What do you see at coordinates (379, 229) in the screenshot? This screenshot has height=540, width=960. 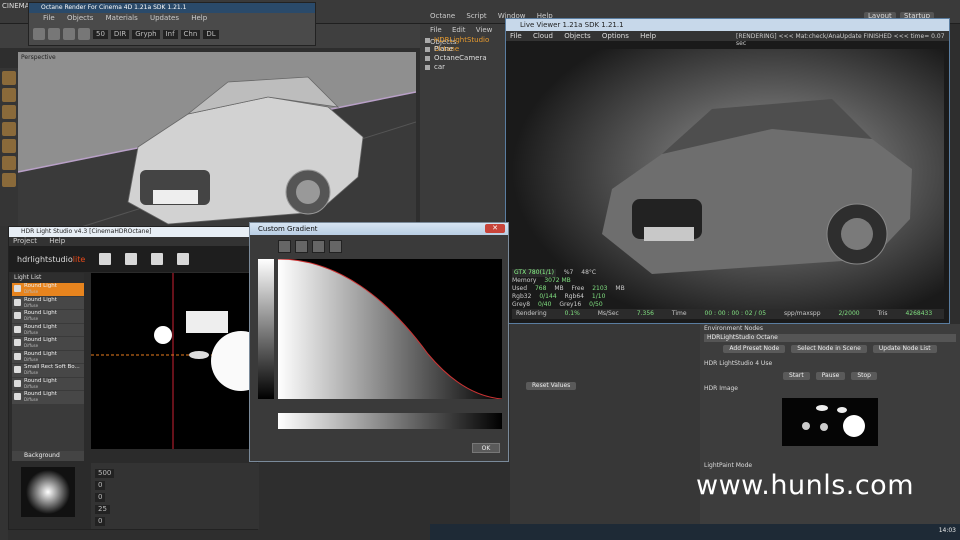 I see `gradient-title: Custom Gradient ✕` at bounding box center [379, 229].